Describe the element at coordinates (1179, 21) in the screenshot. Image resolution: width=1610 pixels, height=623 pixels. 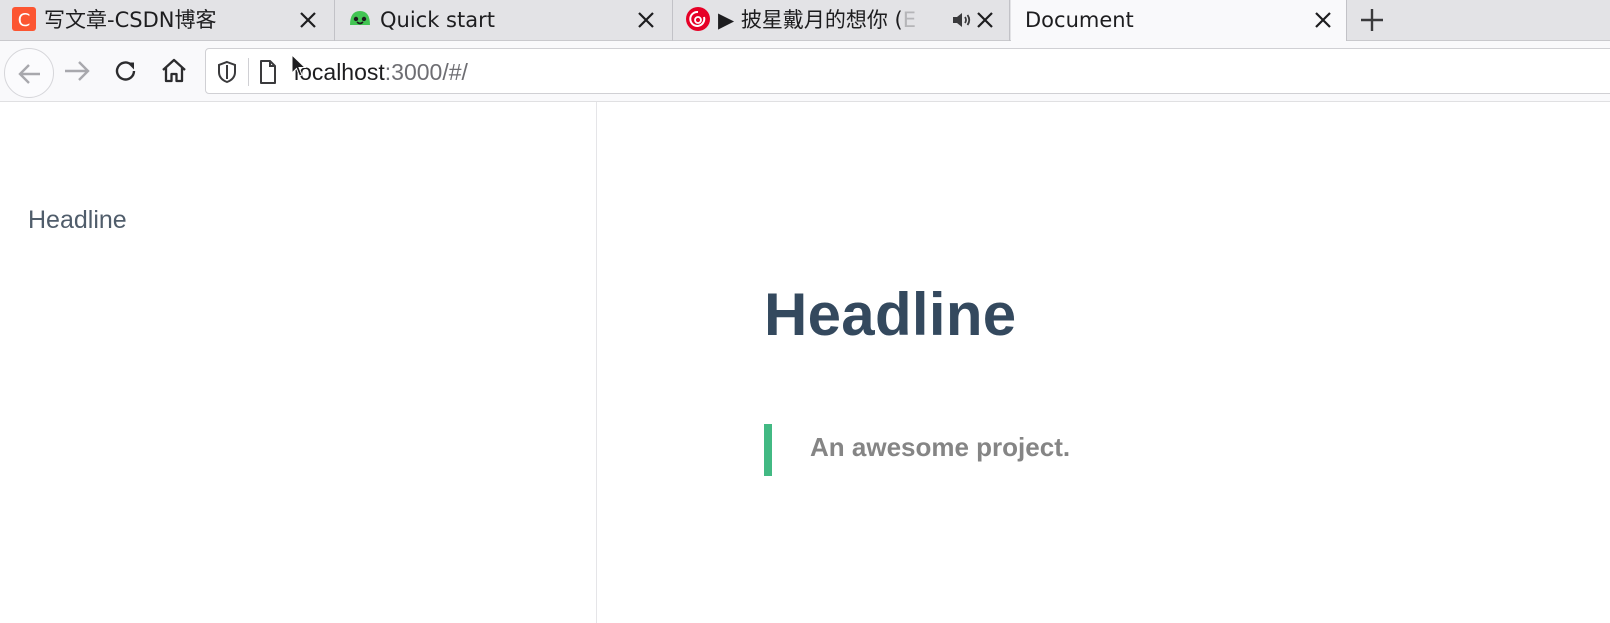
I see `tab-document: Document` at that location.